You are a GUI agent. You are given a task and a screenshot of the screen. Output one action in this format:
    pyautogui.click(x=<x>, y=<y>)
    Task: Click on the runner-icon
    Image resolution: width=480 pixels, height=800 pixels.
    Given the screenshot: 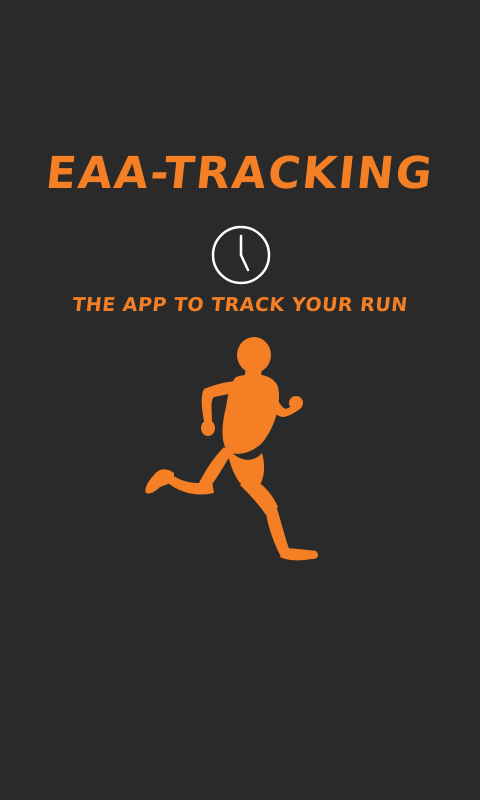 What is the action you would take?
    pyautogui.click(x=232, y=449)
    